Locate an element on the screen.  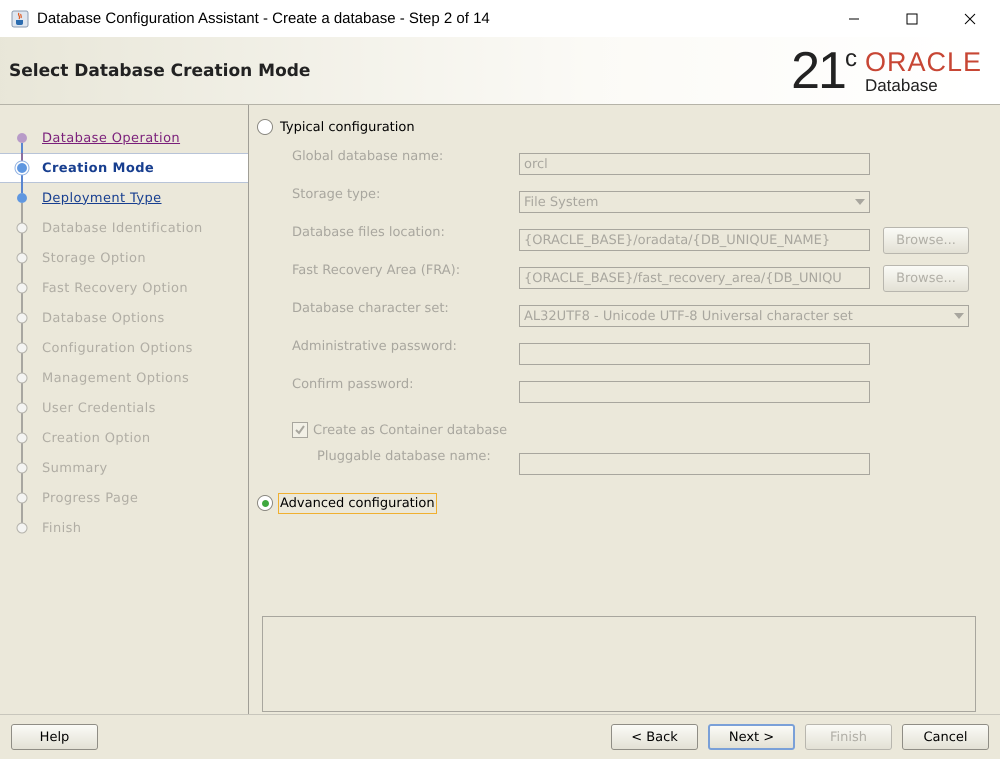
step-item: Deployment Type is located at coordinates (124, 198).